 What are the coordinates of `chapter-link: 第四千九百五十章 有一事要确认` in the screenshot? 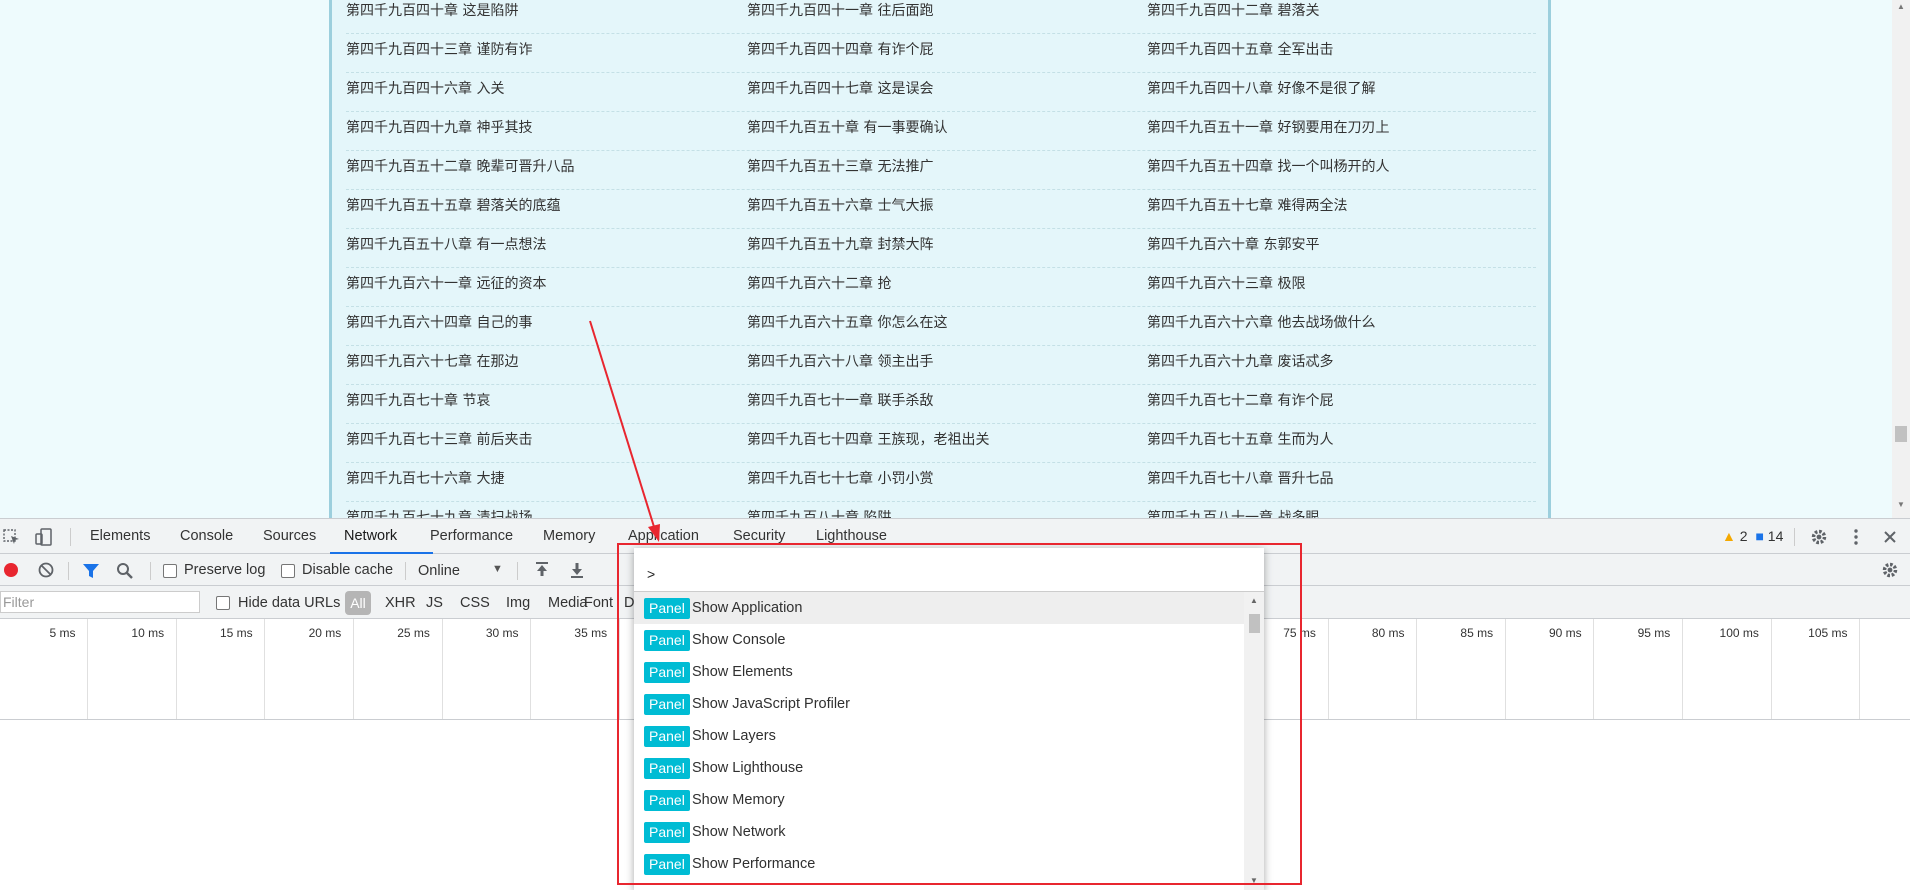 It's located at (847, 128).